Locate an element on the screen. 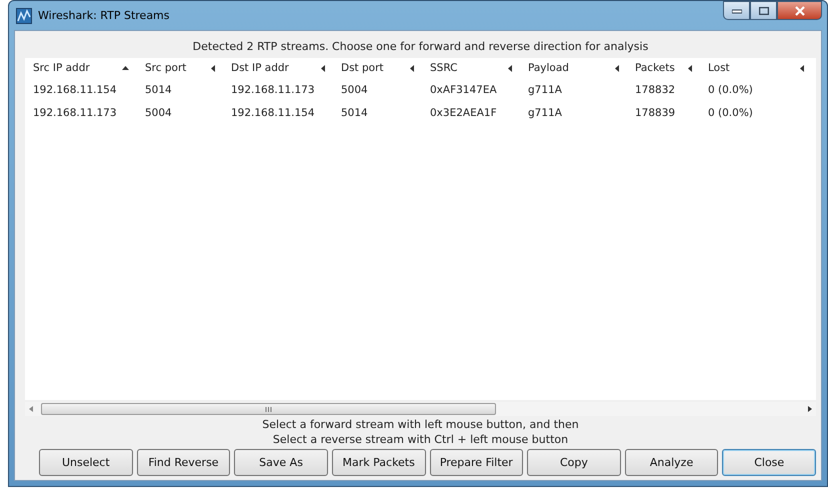  dialog-button: Mark Packets is located at coordinates (379, 462).